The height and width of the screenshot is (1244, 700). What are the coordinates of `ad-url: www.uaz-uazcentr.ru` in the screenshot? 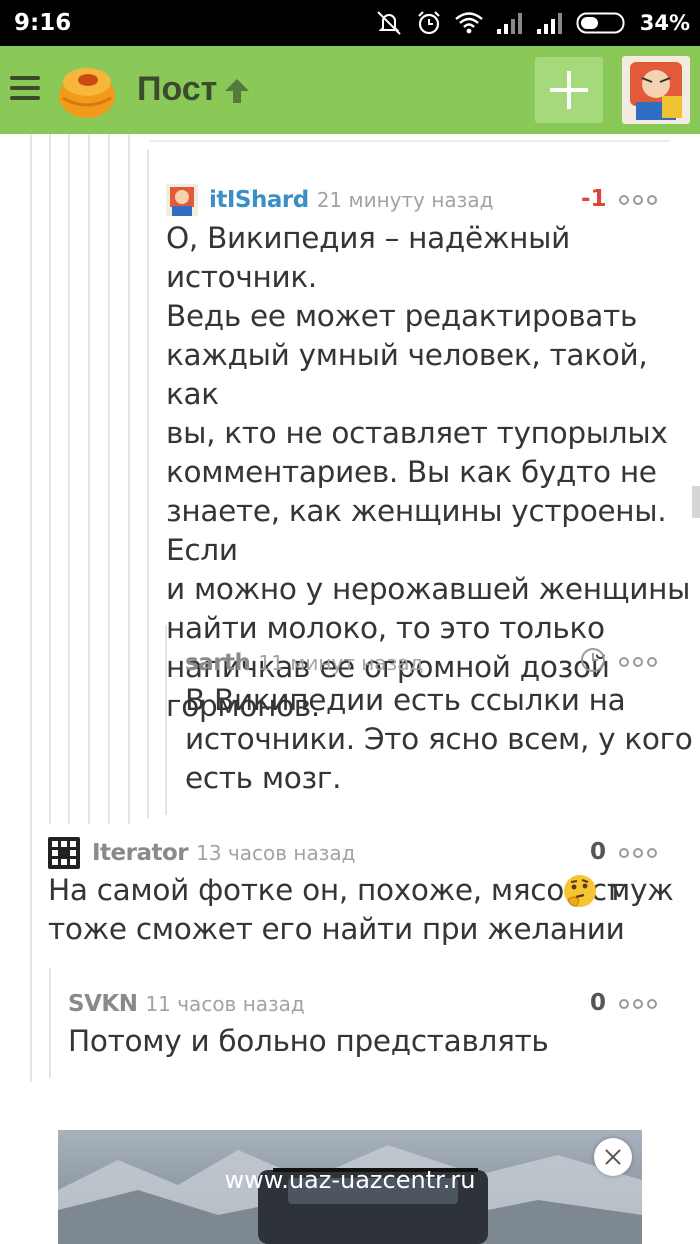 It's located at (350, 1180).